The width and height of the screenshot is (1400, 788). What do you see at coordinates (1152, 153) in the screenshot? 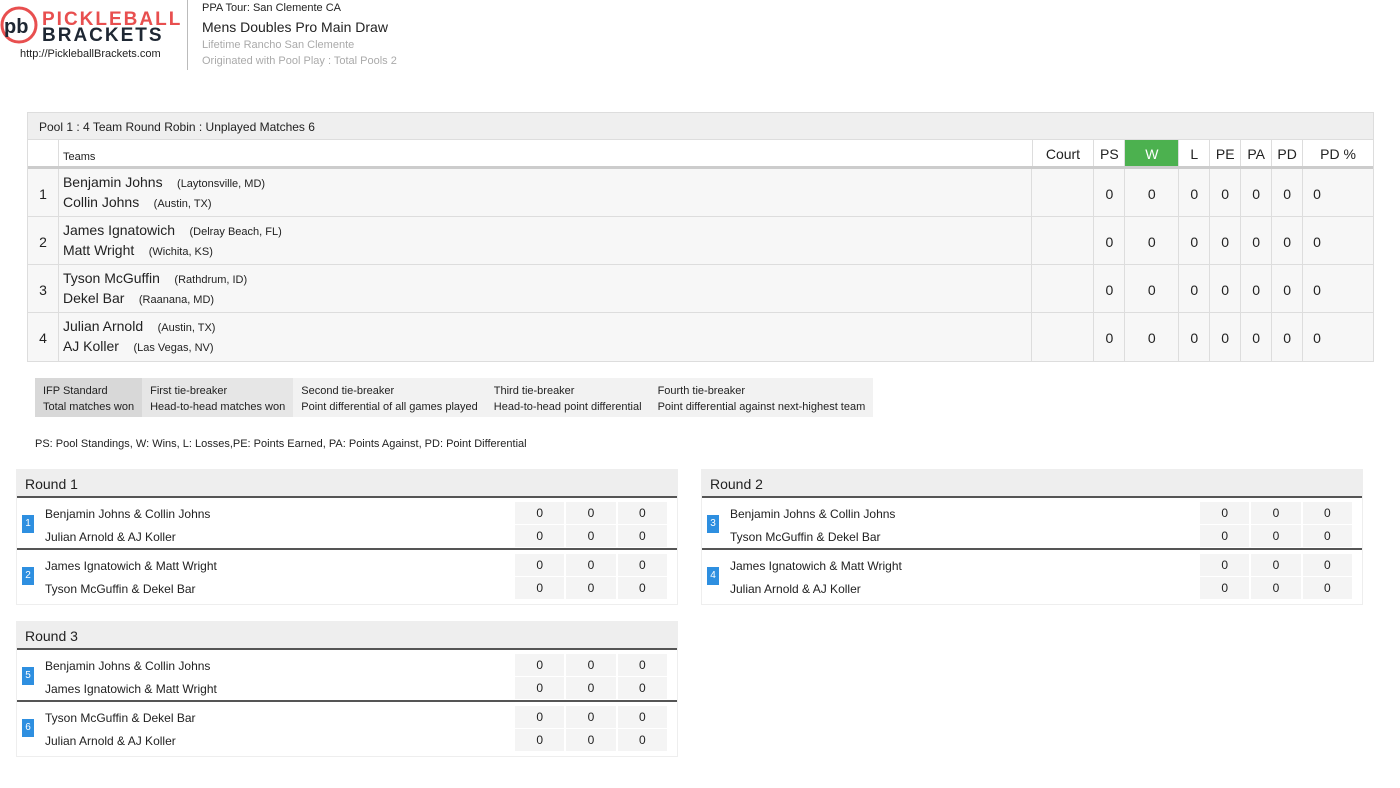
I see `header-w: W` at bounding box center [1152, 153].